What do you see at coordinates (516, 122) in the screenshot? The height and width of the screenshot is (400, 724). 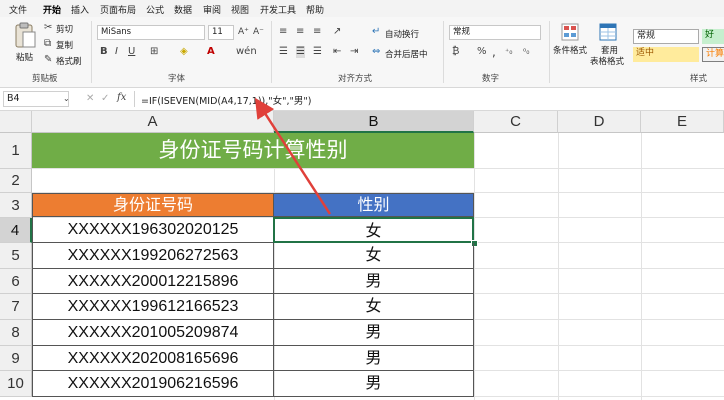 I see `column-header-c: C` at bounding box center [516, 122].